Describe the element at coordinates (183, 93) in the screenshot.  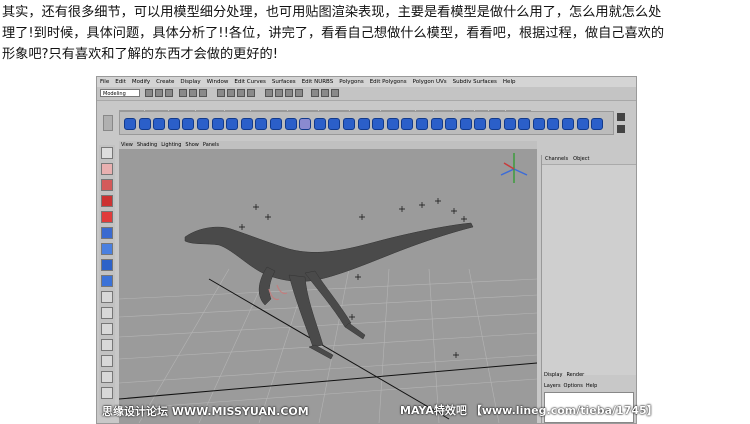
I see `select-hierarchy-icon` at that location.